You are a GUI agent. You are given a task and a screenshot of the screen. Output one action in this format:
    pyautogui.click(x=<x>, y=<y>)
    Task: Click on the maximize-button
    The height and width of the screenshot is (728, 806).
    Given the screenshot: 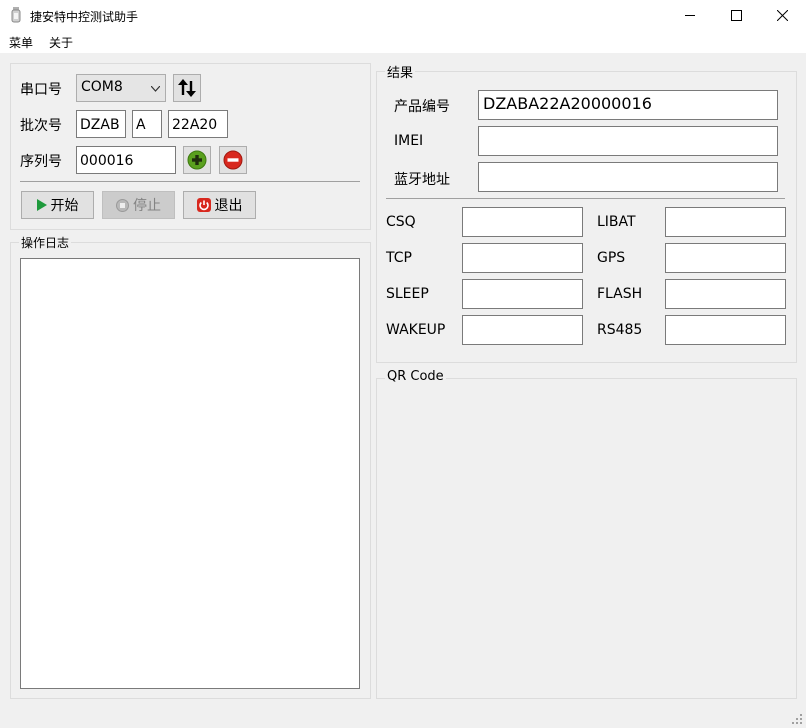 What is the action you would take?
    pyautogui.click(x=736, y=15)
    